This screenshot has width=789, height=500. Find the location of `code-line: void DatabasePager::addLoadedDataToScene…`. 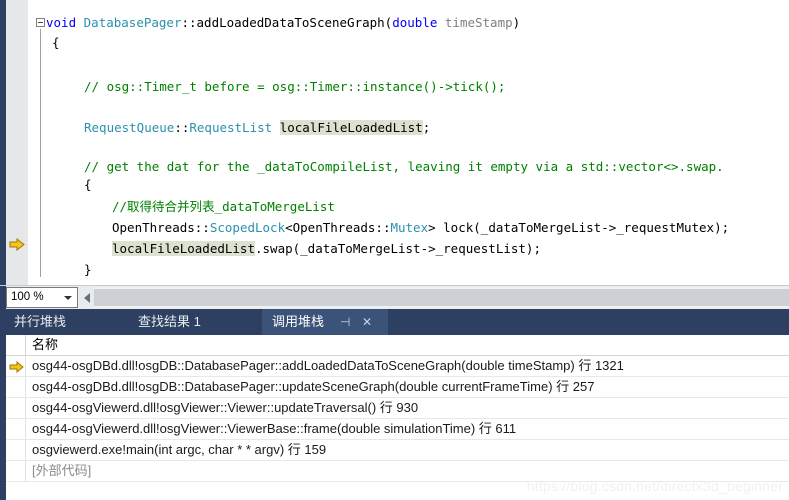

code-line: void DatabasePager::addLoadedDataToScene… is located at coordinates (260, 23).